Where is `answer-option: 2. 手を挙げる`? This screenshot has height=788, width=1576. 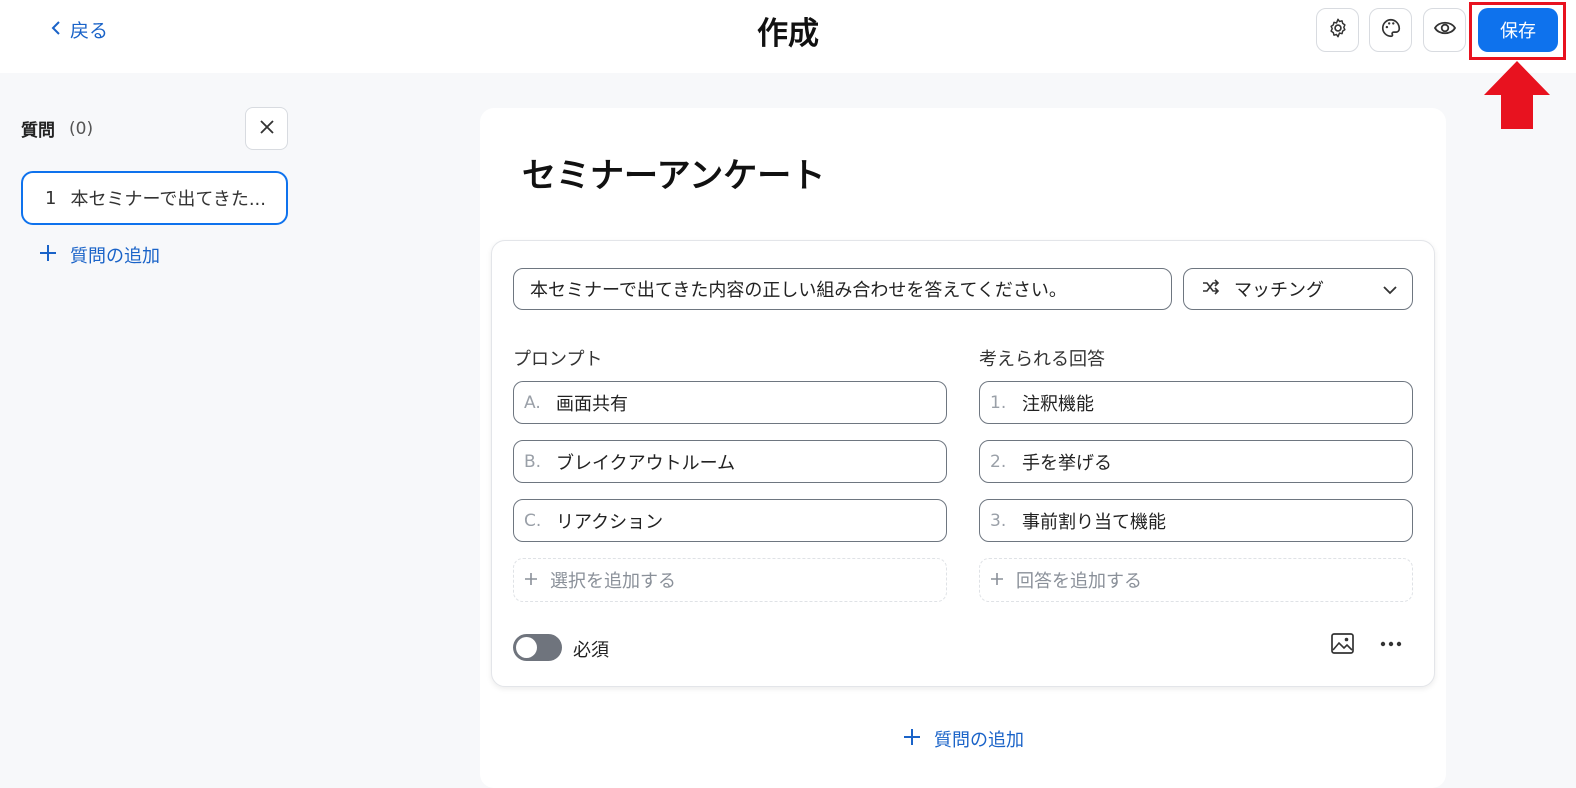 answer-option: 2. 手を挙げる is located at coordinates (1196, 461).